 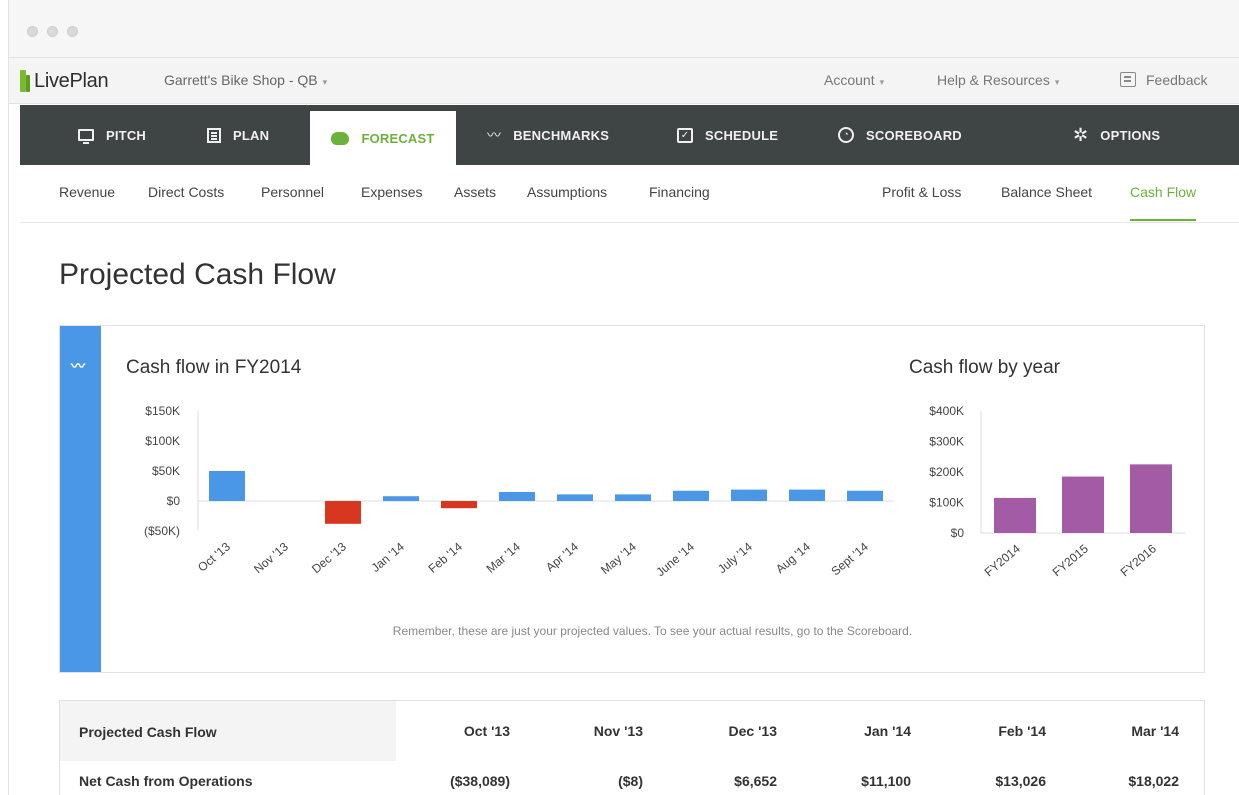 What do you see at coordinates (214, 135) in the screenshot?
I see `document-icon` at bounding box center [214, 135].